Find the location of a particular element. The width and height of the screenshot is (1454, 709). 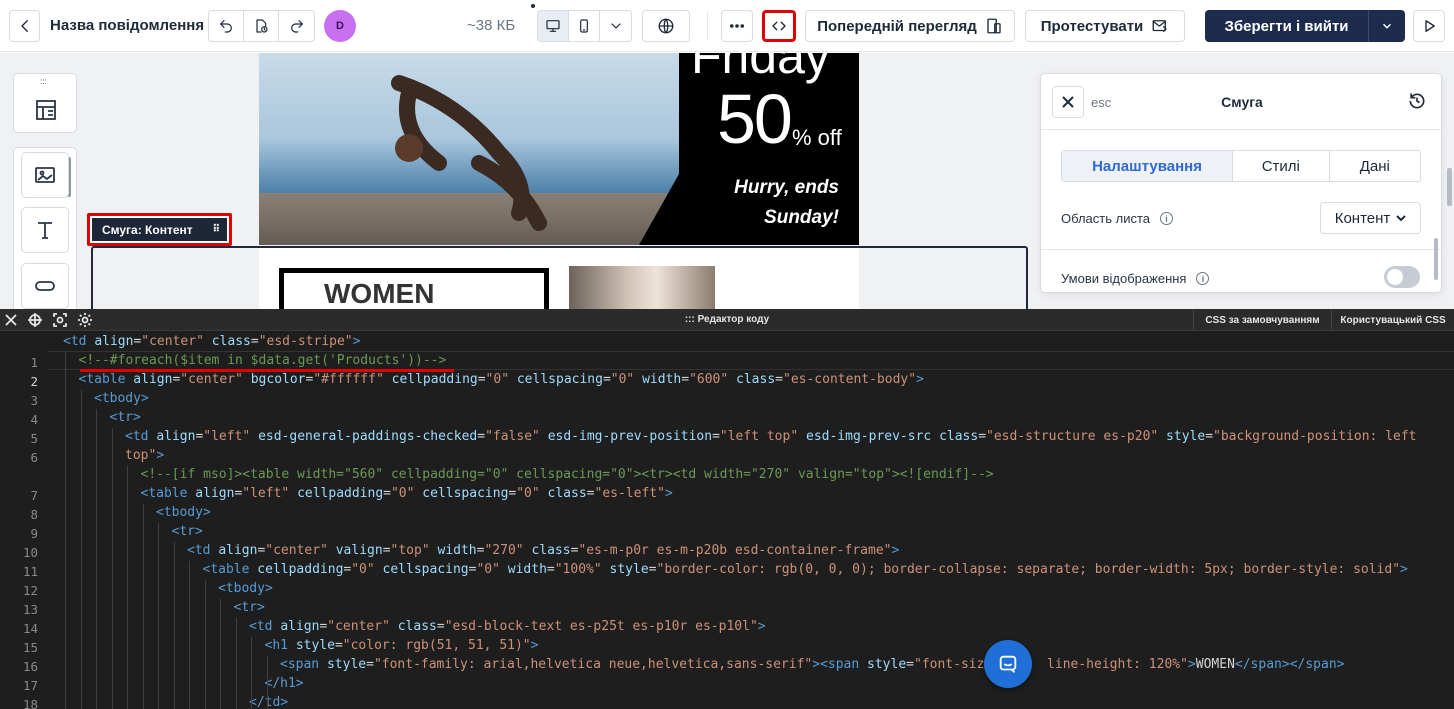

line-number: 8 is located at coordinates (34, 514).